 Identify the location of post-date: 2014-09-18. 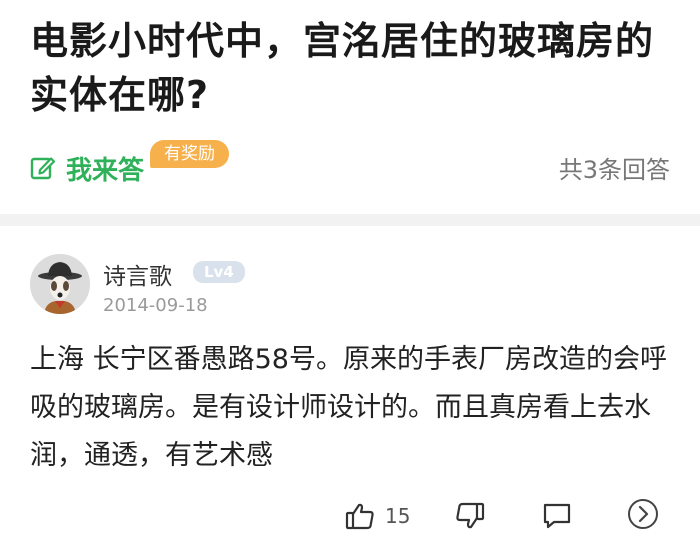
(155, 305).